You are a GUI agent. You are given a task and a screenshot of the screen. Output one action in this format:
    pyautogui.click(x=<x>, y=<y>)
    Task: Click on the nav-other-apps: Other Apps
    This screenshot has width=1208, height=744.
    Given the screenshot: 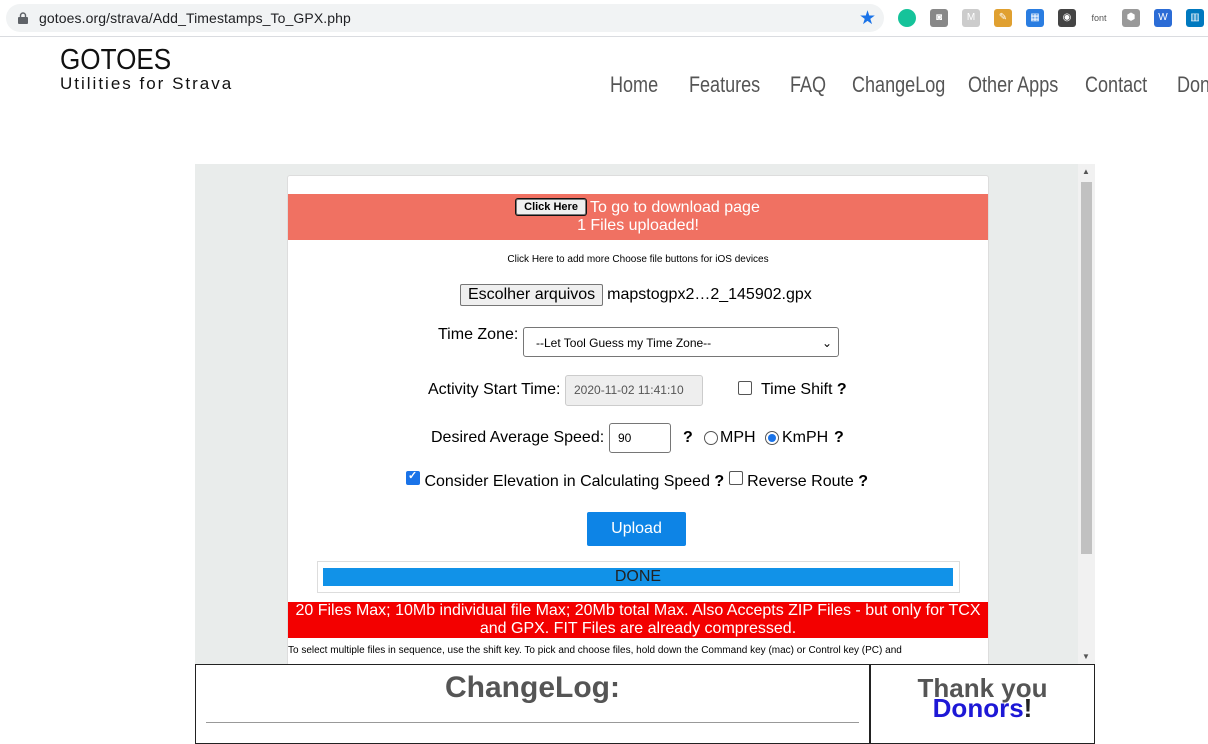 What is the action you would take?
    pyautogui.click(x=1013, y=85)
    